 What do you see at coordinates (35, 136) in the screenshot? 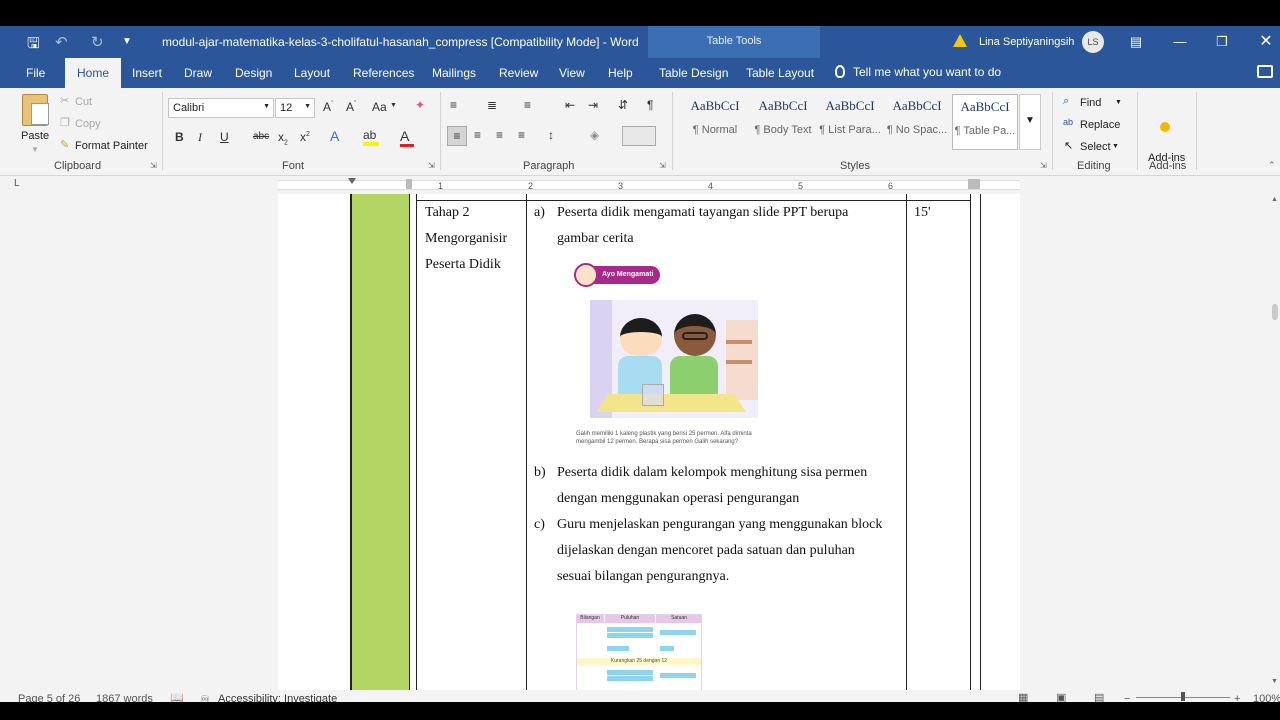
I see `paste-button: Paste` at bounding box center [35, 136].